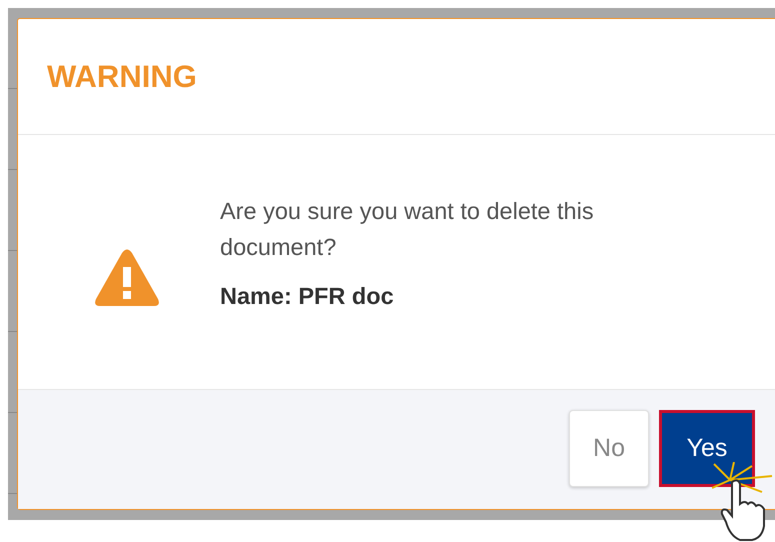 The width and height of the screenshot is (775, 542). What do you see at coordinates (707, 448) in the screenshot?
I see `confirm-button: Yes` at bounding box center [707, 448].